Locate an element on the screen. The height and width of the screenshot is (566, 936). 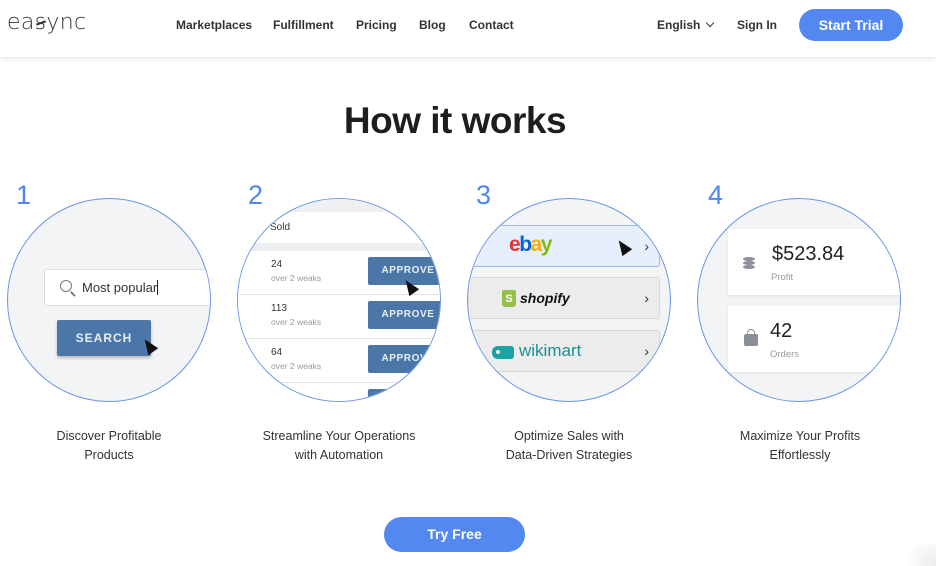
shopify-logo-text: shopify is located at coordinates (545, 298).